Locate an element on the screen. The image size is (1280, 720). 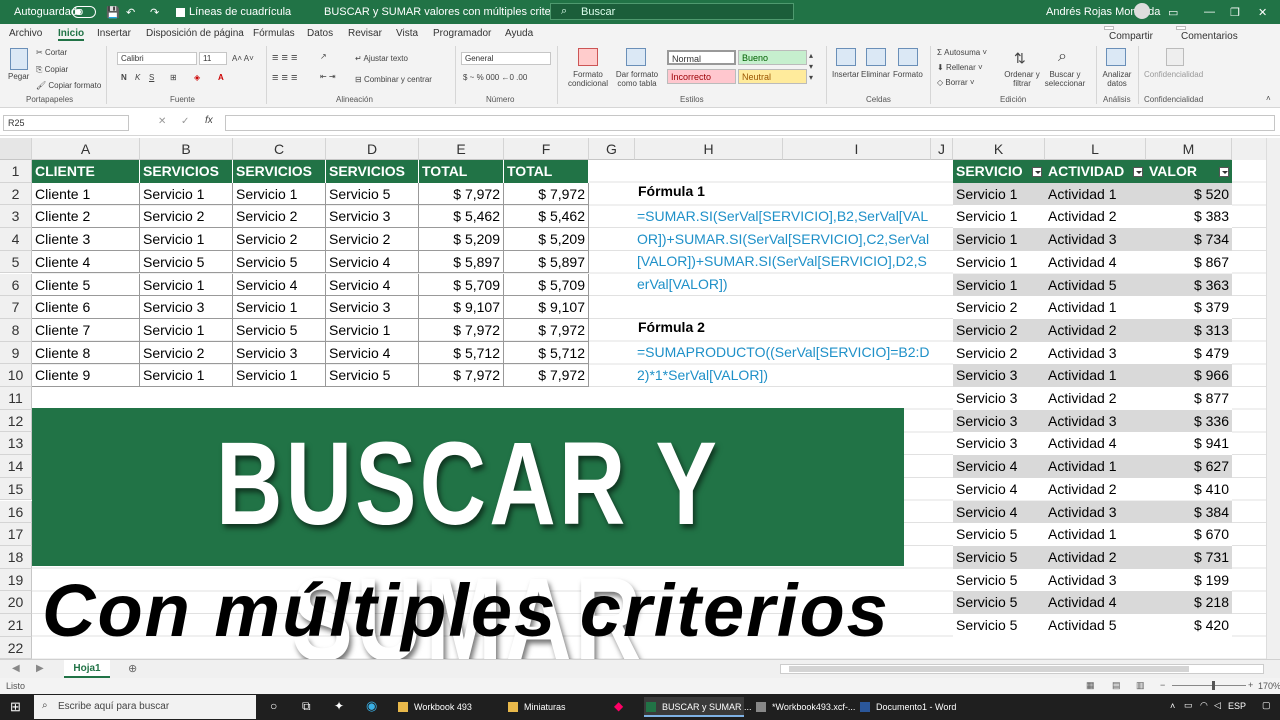
close-icon: ✕ is located at coordinates (1262, 12).